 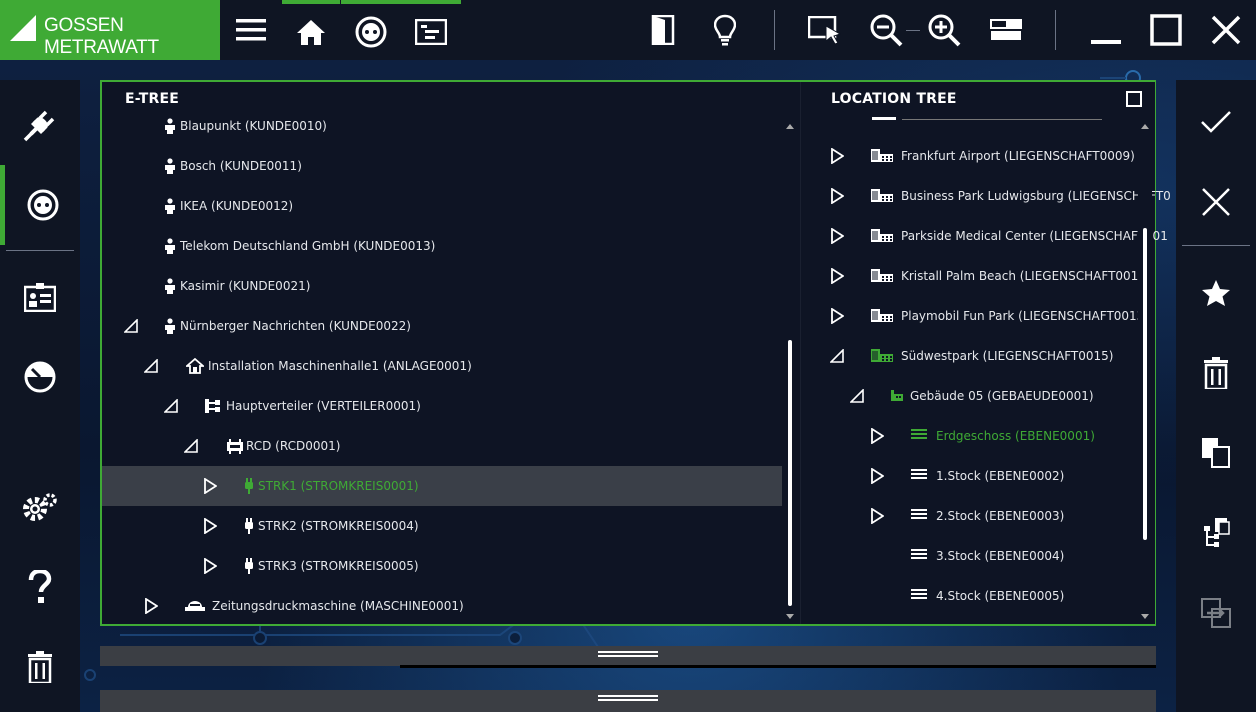 What do you see at coordinates (1216, 373) in the screenshot?
I see `delete-item-button` at bounding box center [1216, 373].